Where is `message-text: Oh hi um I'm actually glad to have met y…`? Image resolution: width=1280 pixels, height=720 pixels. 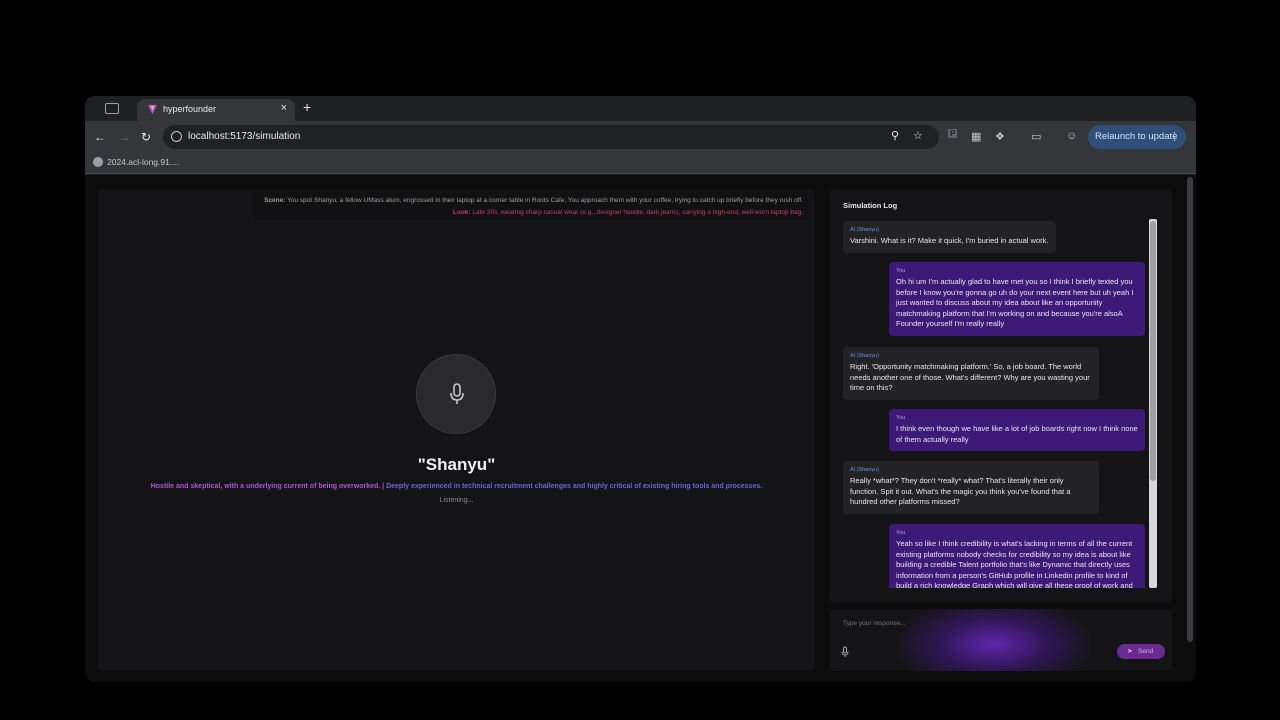 message-text: Oh hi um I'm actually glad to have met y… is located at coordinates (1015, 302).